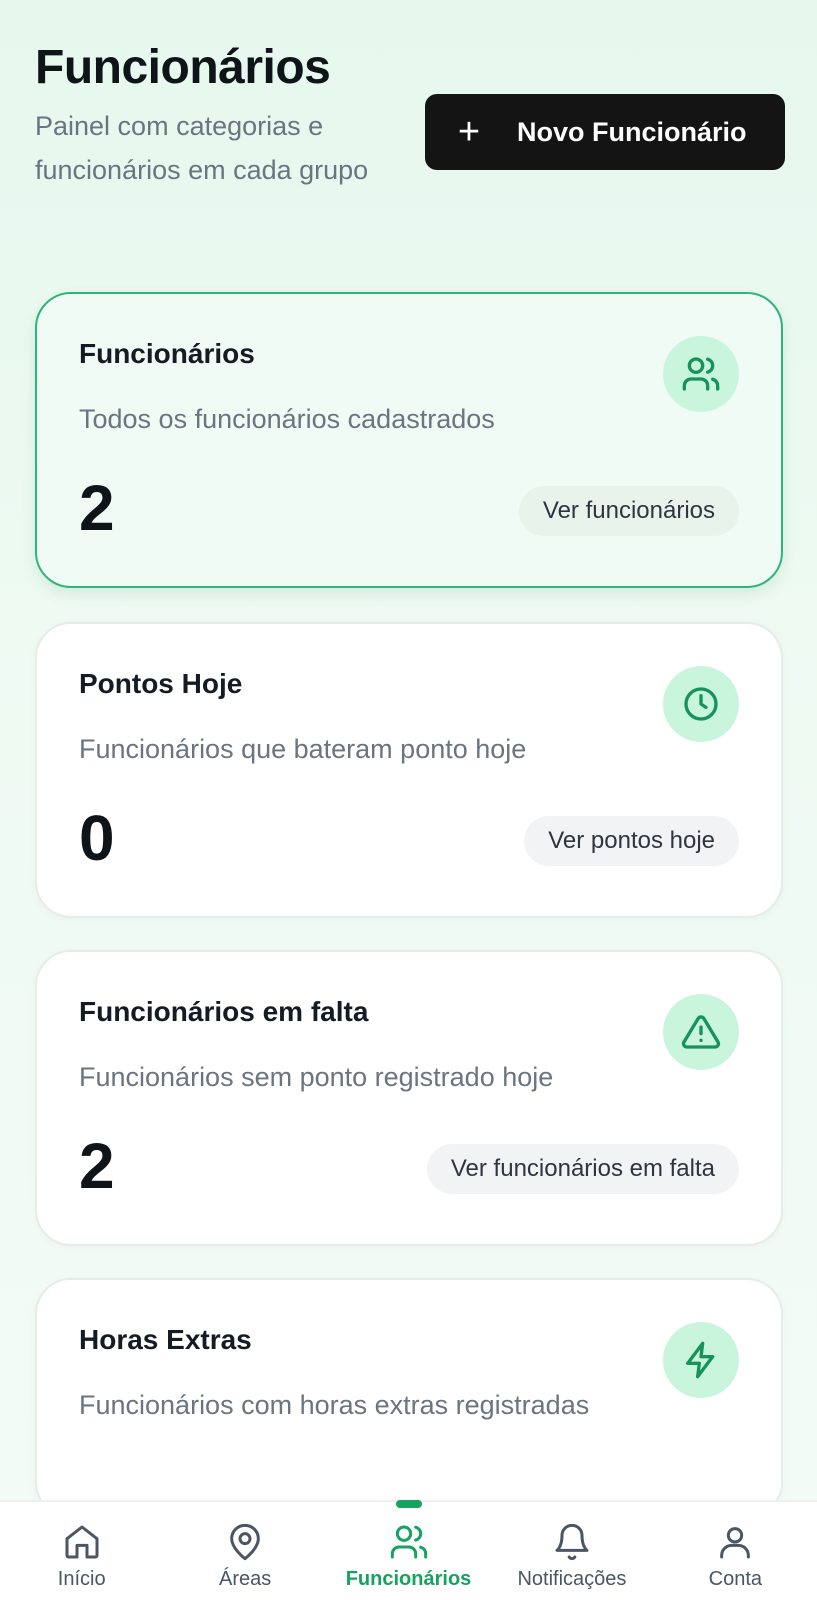  What do you see at coordinates (701, 1032) in the screenshot?
I see `alert-triangle-icon` at bounding box center [701, 1032].